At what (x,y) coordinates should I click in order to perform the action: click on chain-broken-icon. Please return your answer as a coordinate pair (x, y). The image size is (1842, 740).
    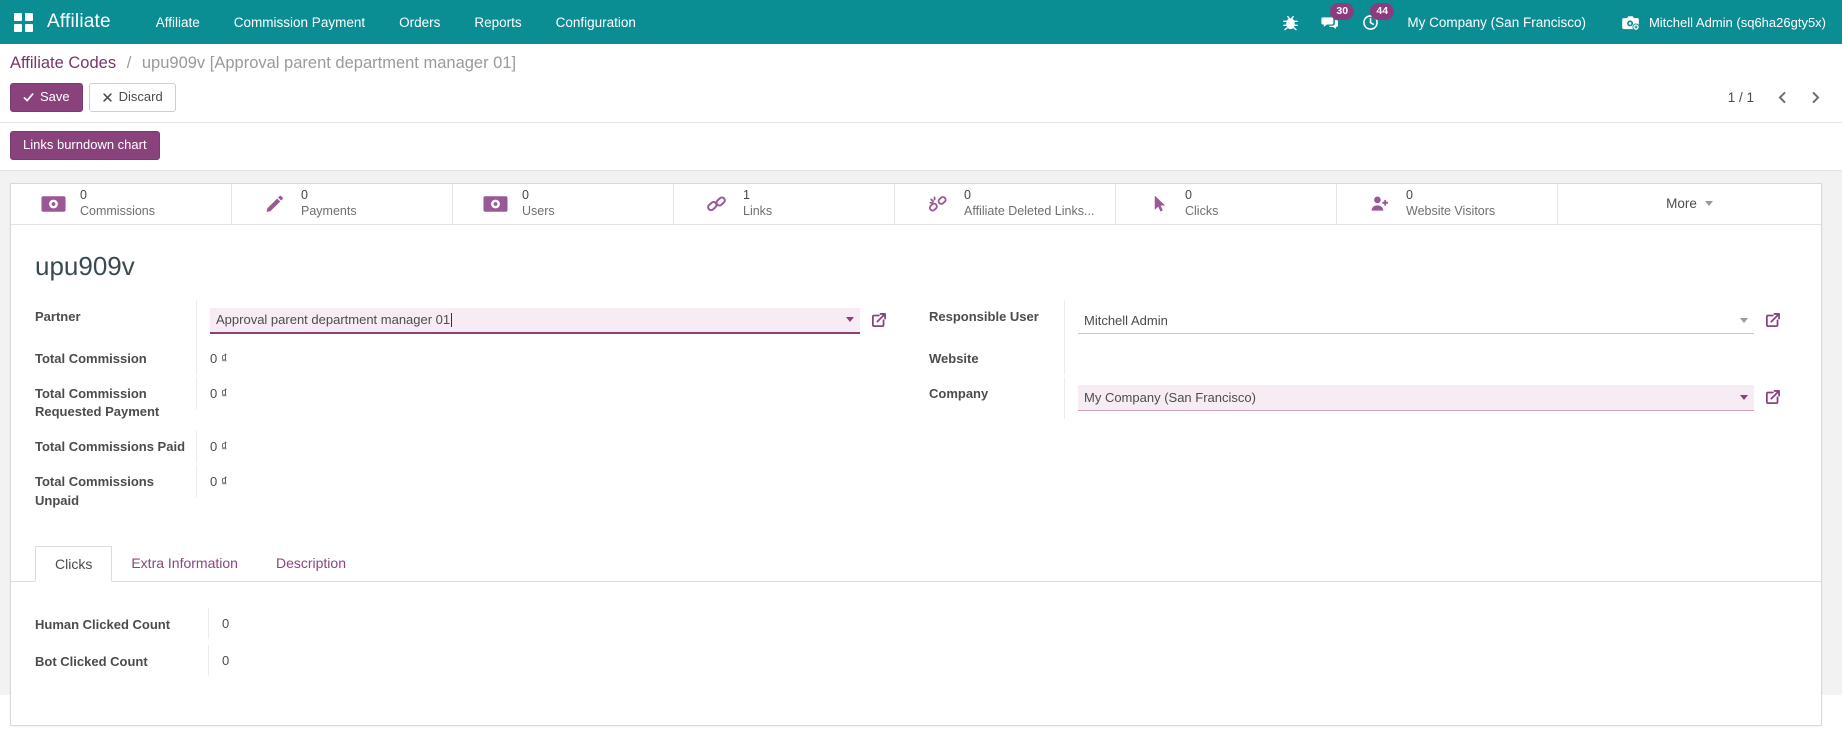
    Looking at the image, I should click on (937, 203).